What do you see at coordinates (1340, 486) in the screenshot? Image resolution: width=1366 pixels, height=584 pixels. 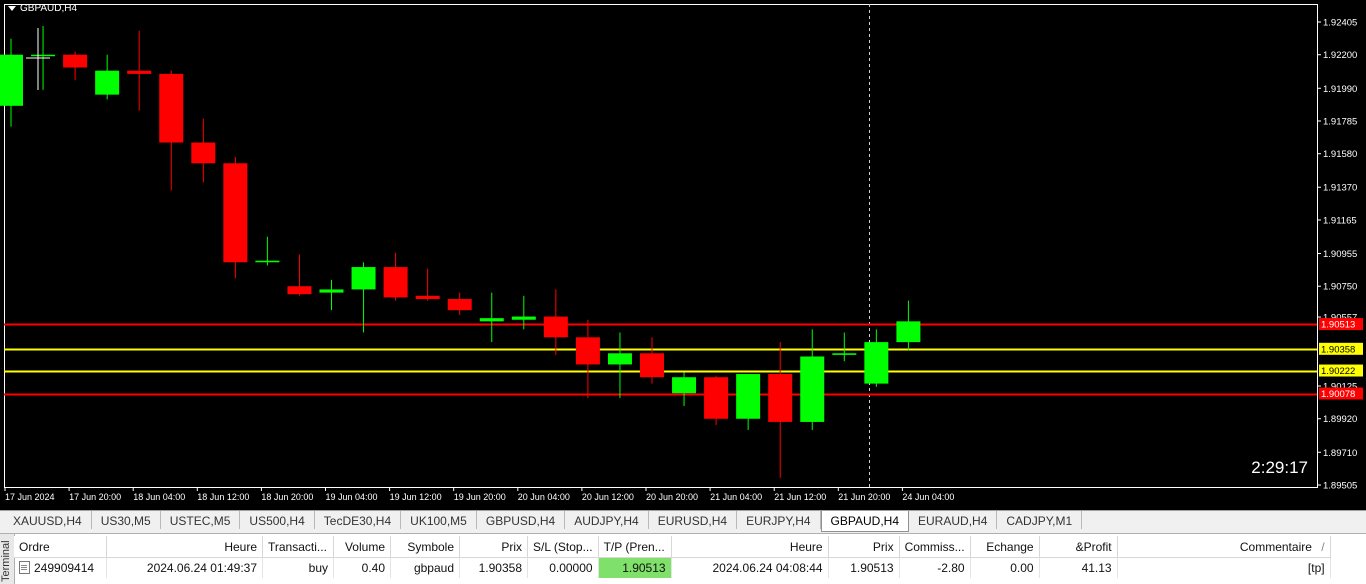 I see `price-tick-label: 1.89505` at bounding box center [1340, 486].